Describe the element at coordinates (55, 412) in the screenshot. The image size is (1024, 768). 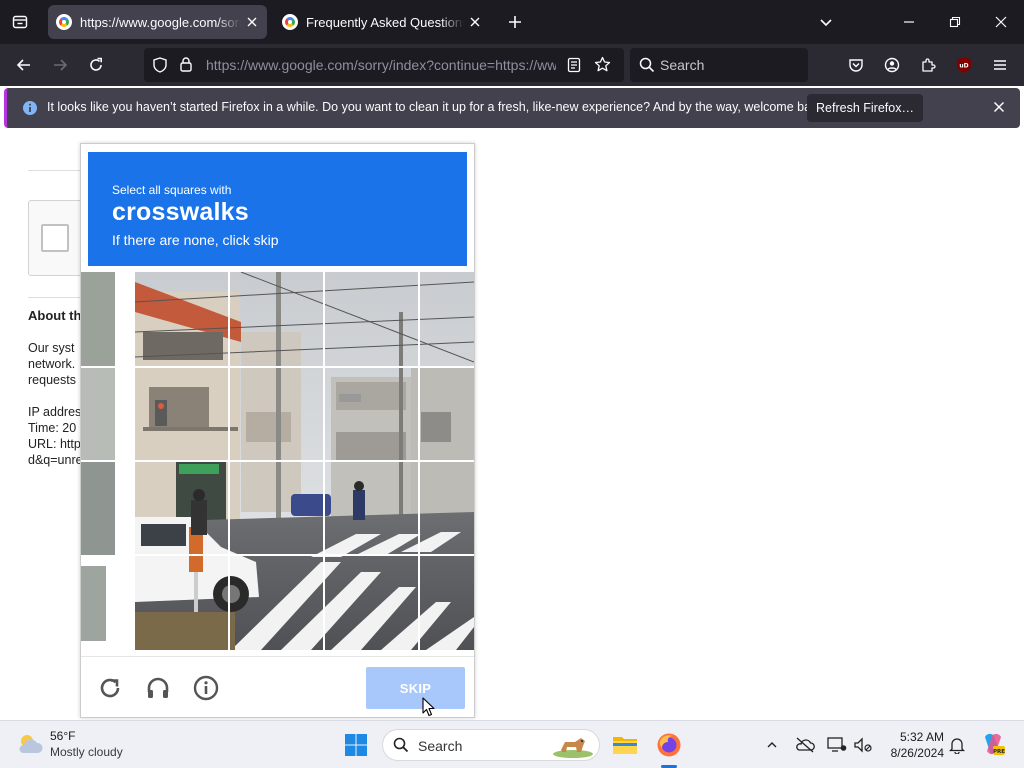
I see `ip-address-label: IP addres` at that location.